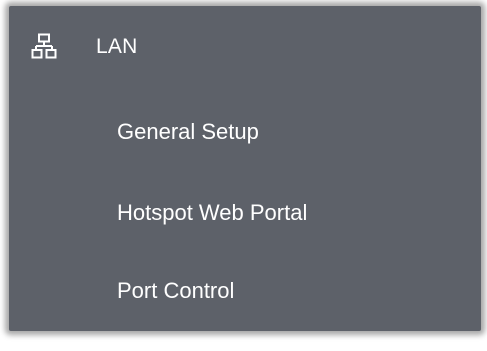 This screenshot has width=487, height=351. I want to click on submenu-item-general-setup: General Setup, so click(188, 132).